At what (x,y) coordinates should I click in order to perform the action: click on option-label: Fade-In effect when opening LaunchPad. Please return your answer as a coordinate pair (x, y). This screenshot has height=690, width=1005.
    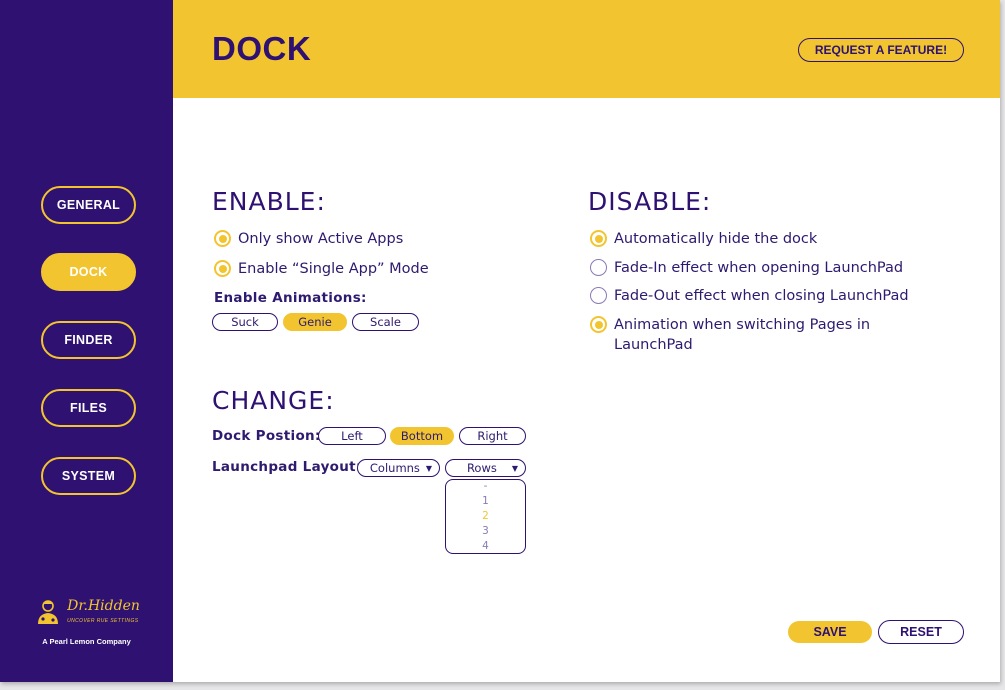
    Looking at the image, I should click on (759, 268).